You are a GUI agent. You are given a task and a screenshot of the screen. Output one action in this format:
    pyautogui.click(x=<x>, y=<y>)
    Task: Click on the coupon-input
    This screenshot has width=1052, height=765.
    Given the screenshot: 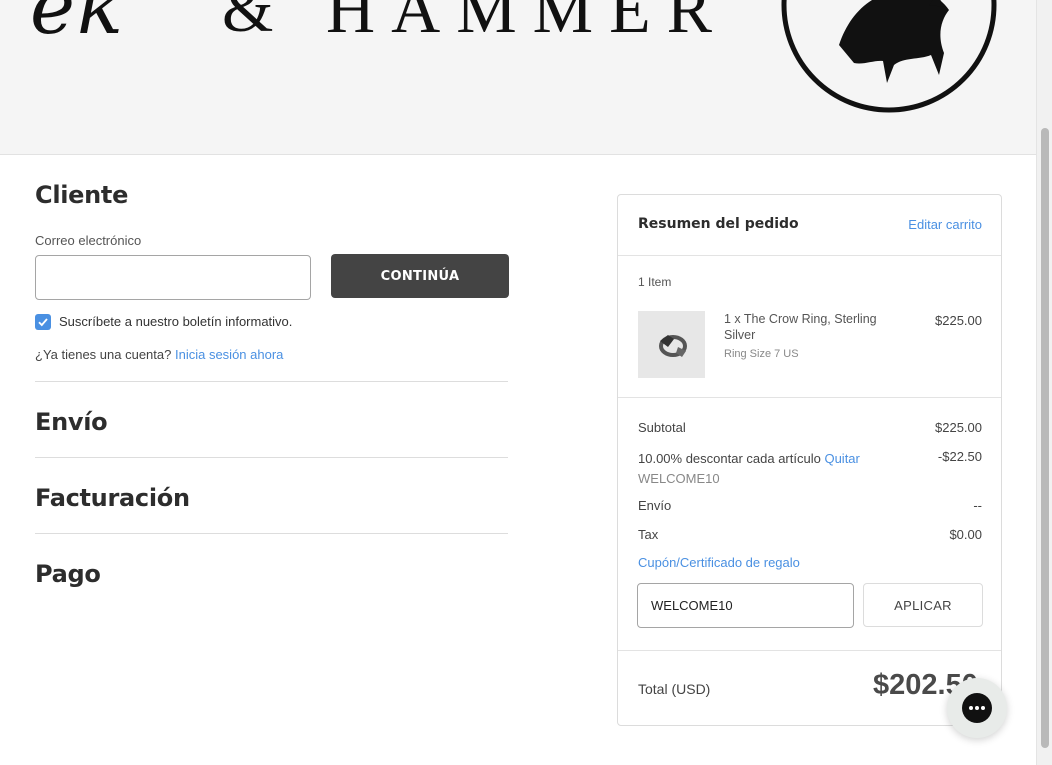 What is the action you would take?
    pyautogui.click(x=745, y=605)
    